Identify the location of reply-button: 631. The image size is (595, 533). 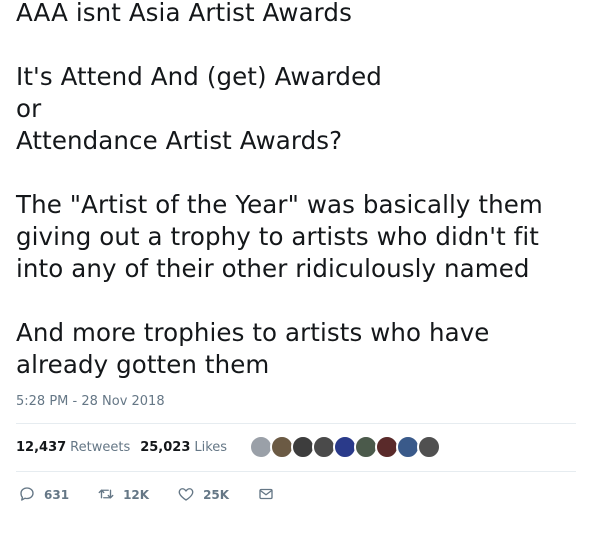
(43, 494).